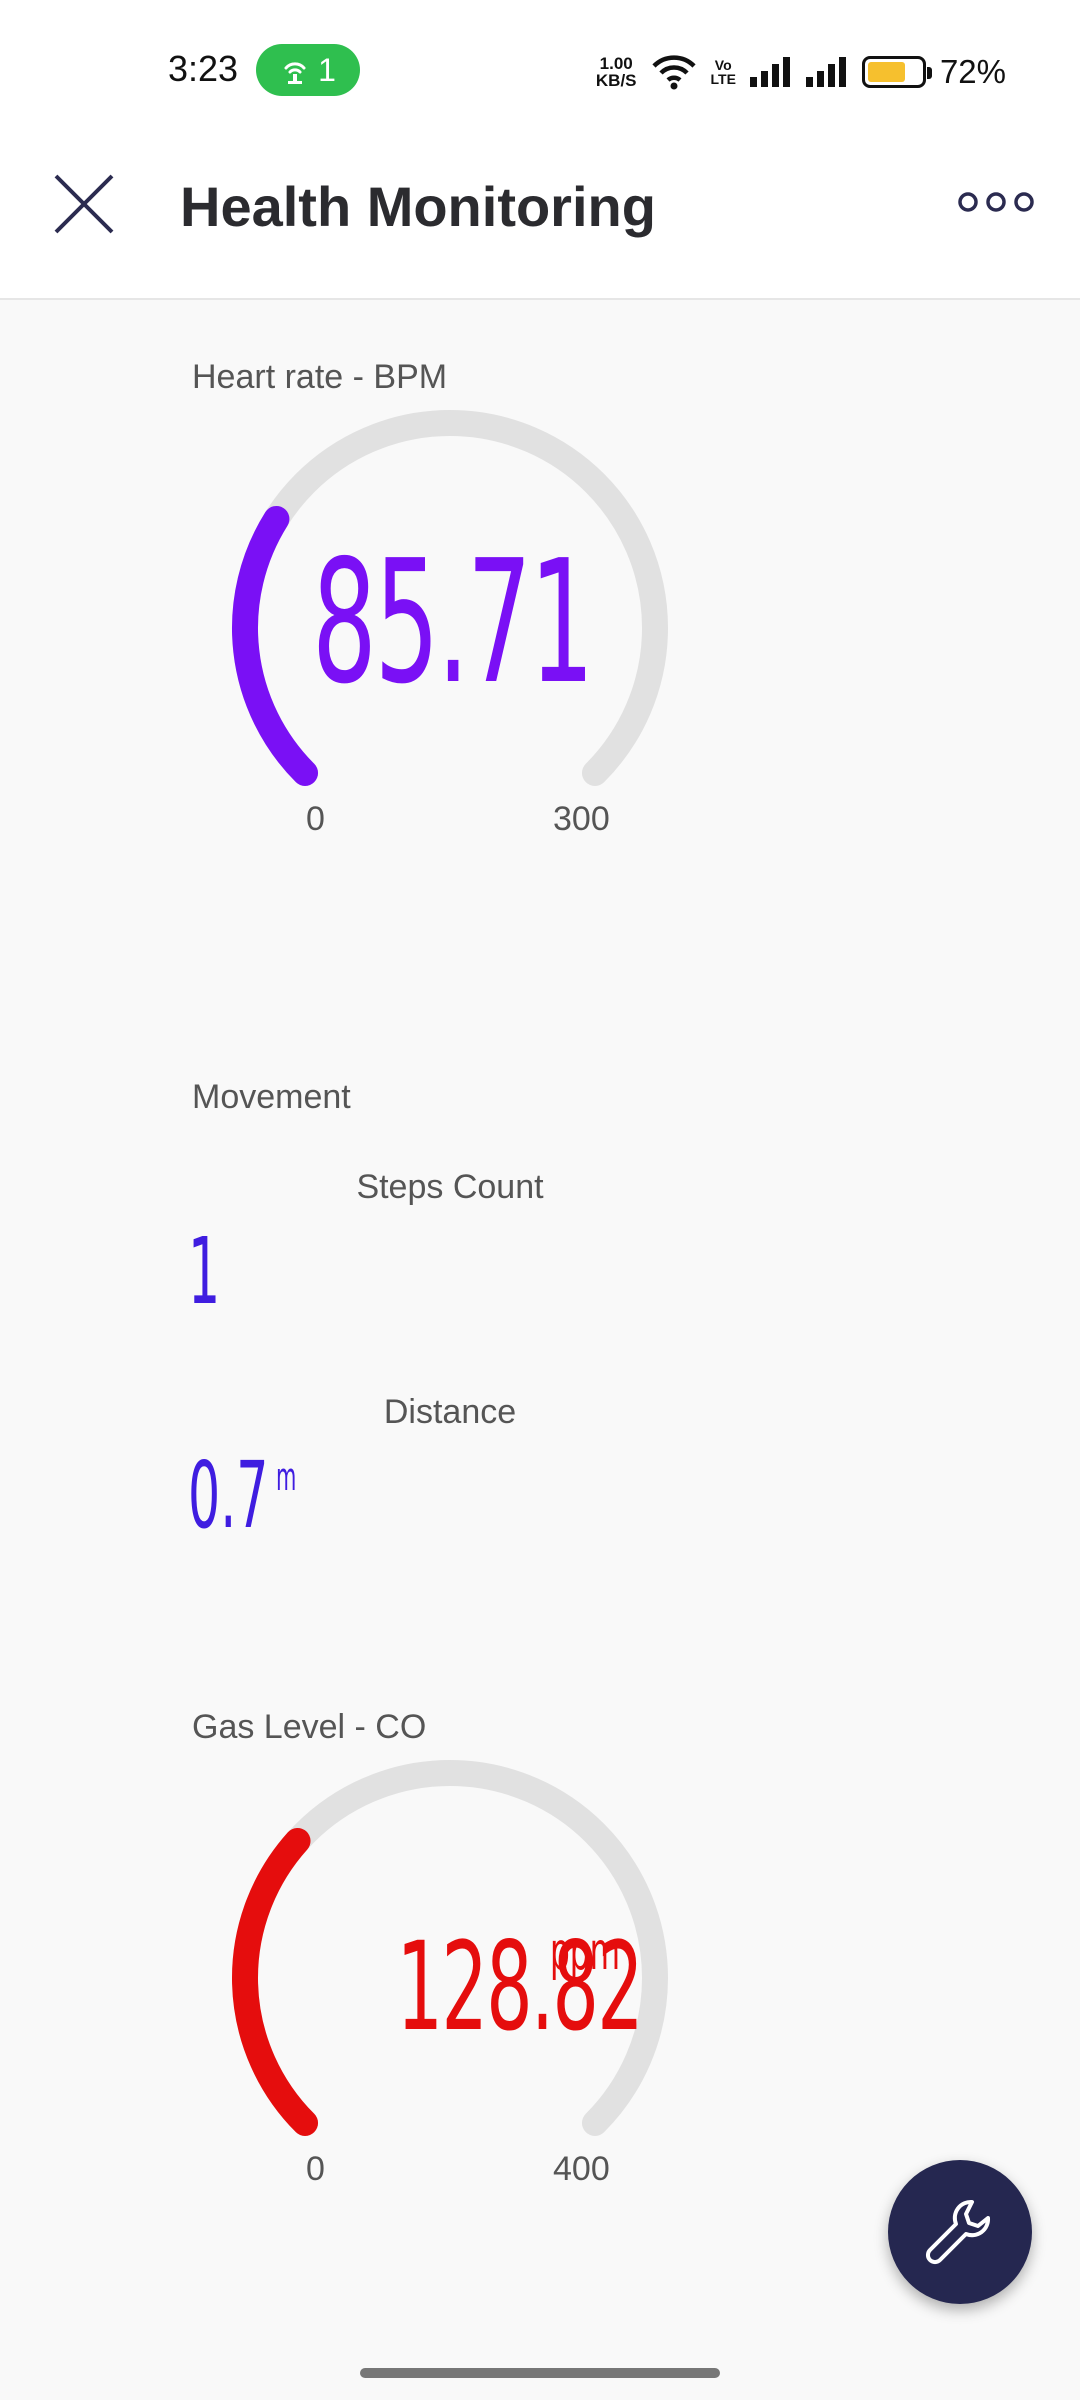 Image resolution: width=1080 pixels, height=2400 pixels. I want to click on gas-level-unit: ppm, so click(585, 1952).